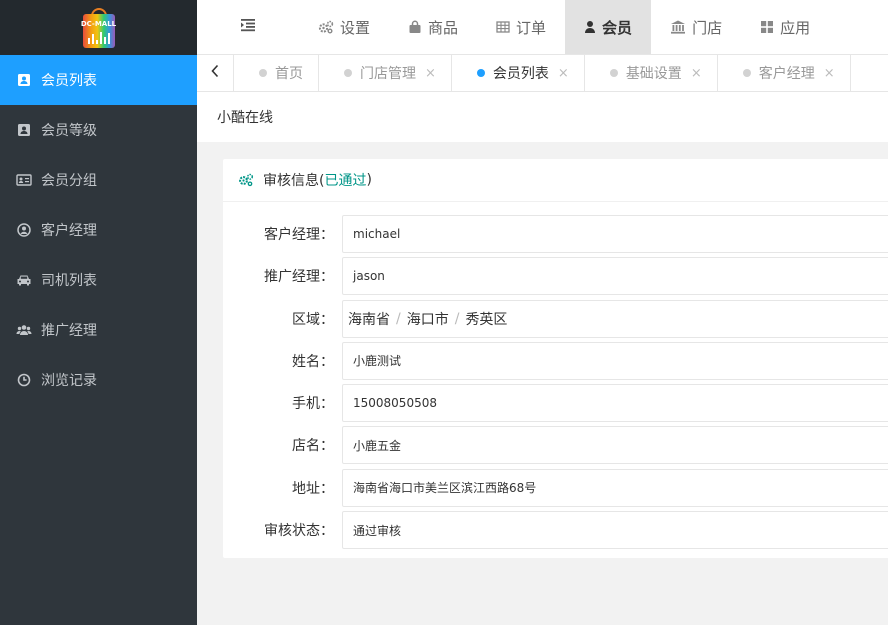 This screenshot has width=888, height=625. Describe the element at coordinates (345, 181) in the screenshot. I see `audit-status-badge: 已通过` at that location.